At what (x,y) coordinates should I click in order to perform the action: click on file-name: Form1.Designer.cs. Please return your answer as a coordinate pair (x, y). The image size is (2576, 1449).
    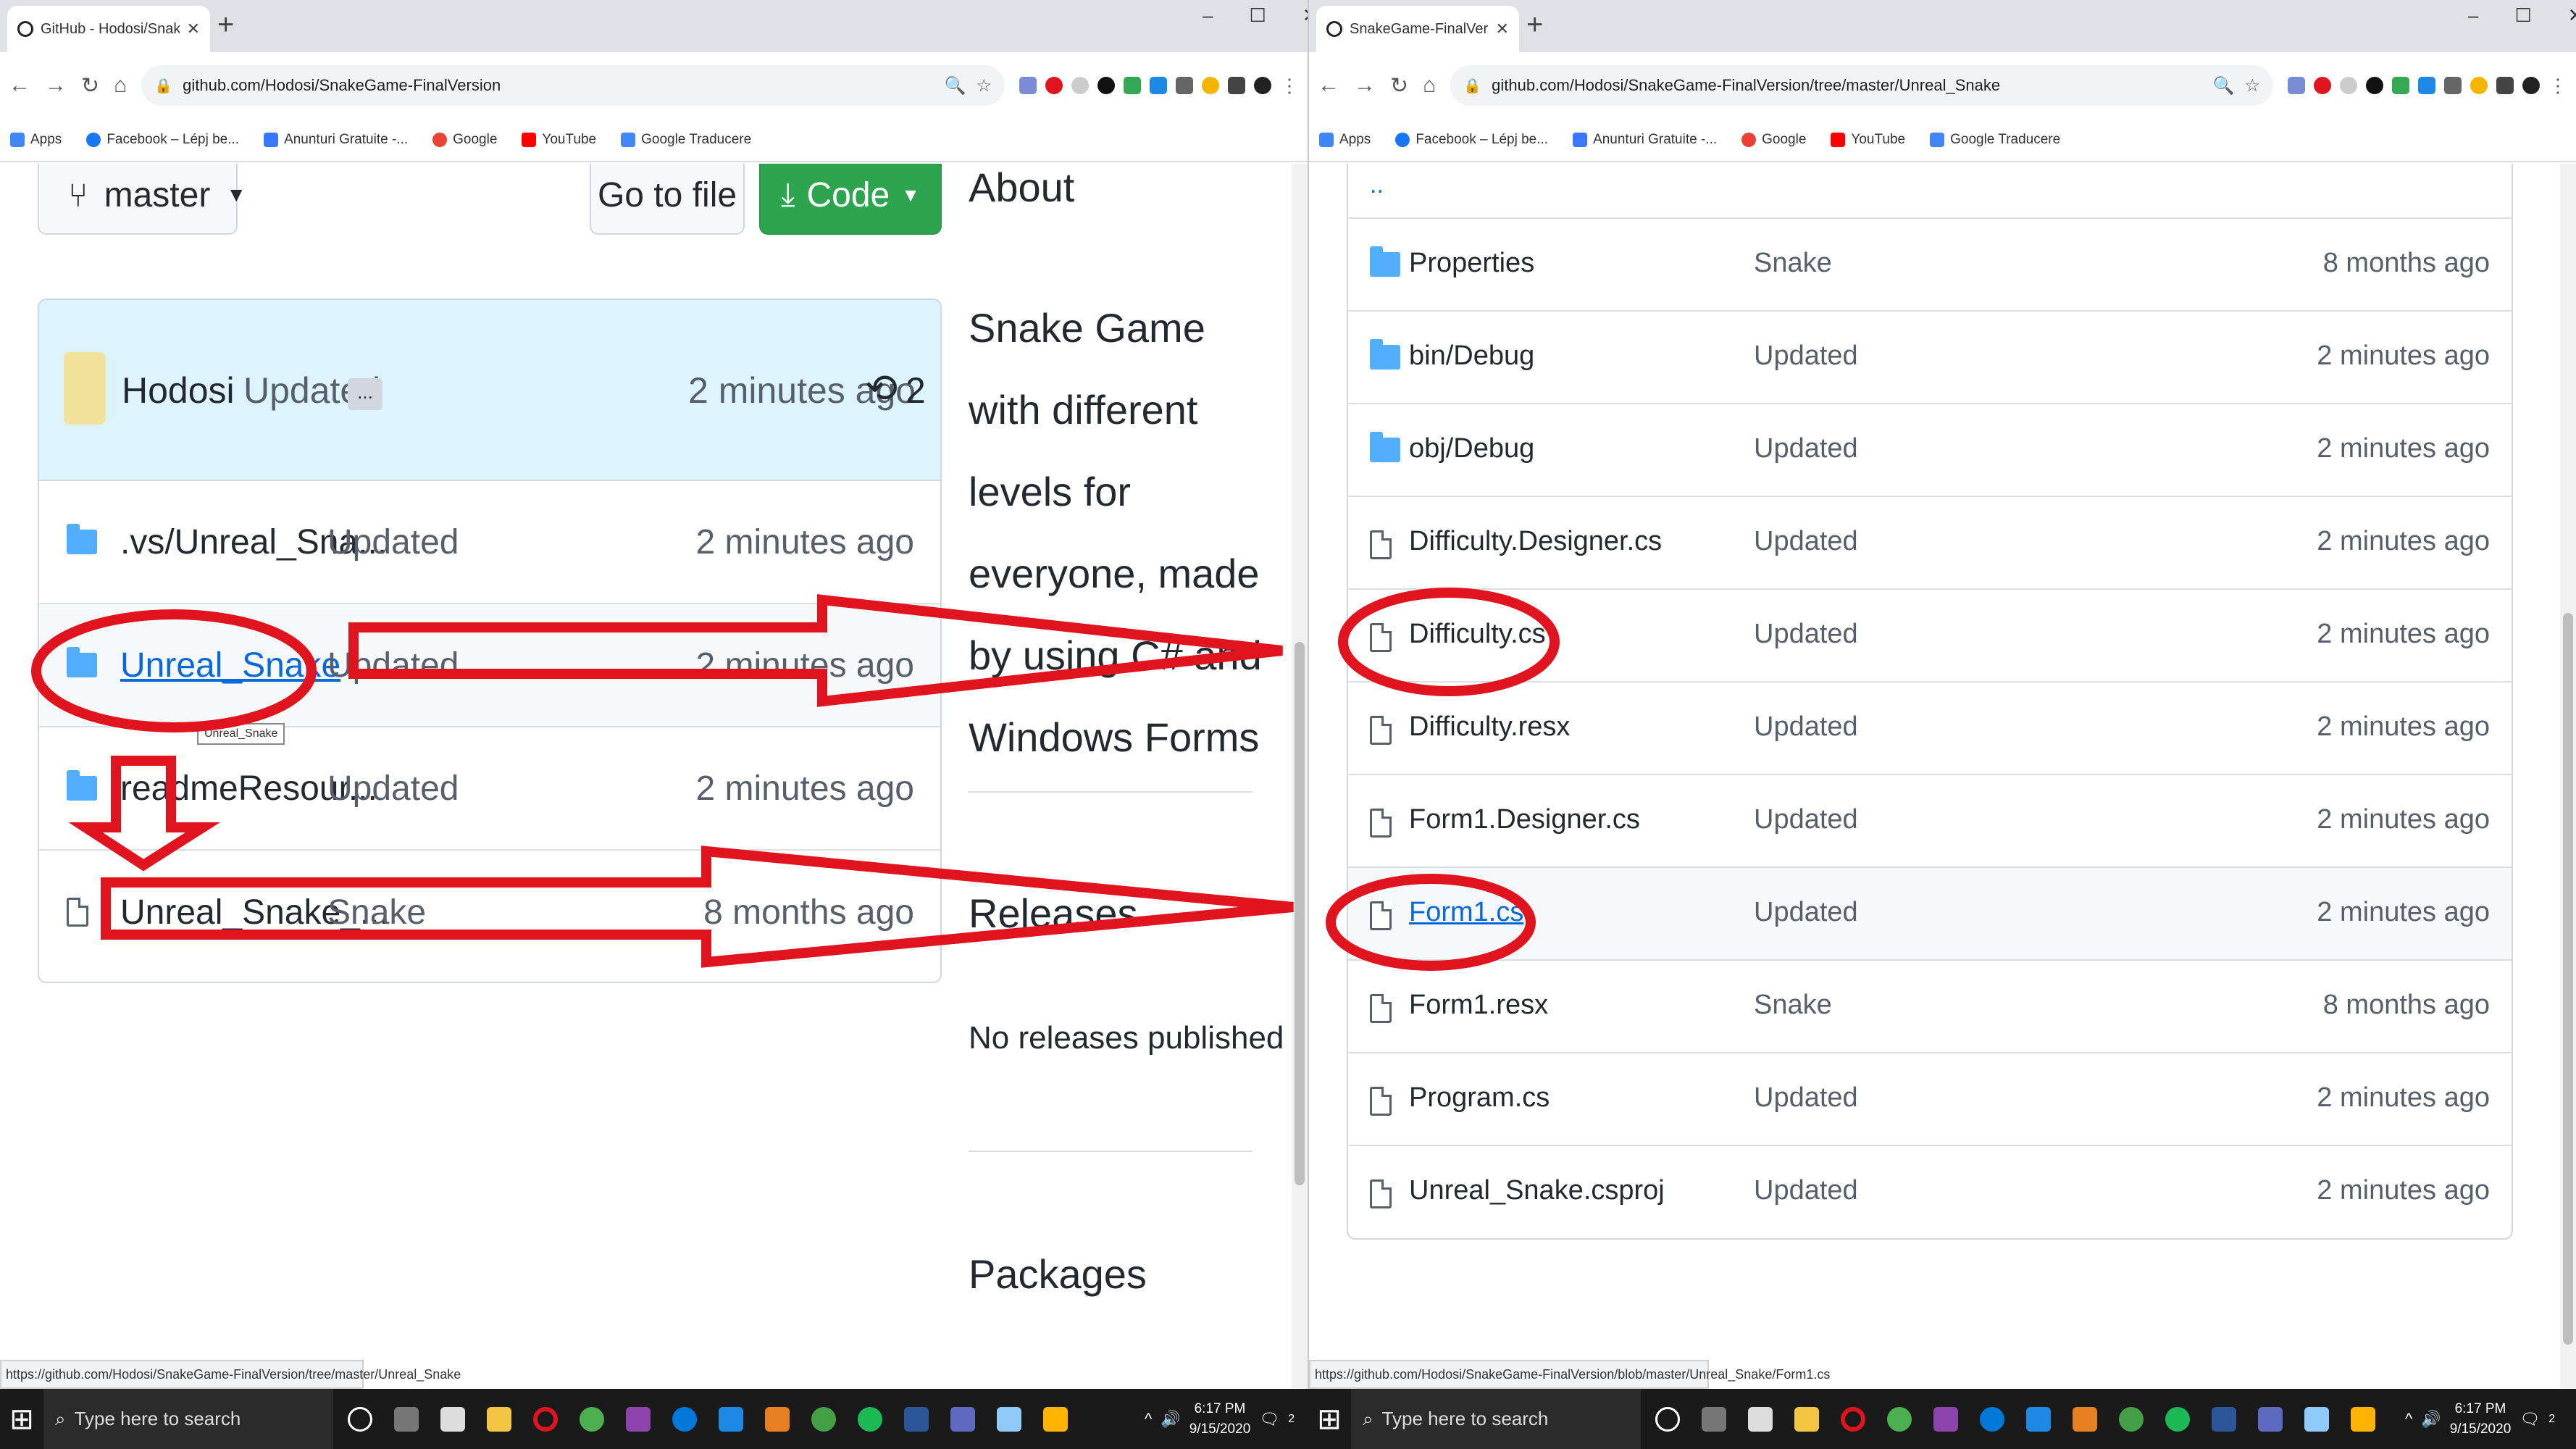
    Looking at the image, I should click on (1524, 820).